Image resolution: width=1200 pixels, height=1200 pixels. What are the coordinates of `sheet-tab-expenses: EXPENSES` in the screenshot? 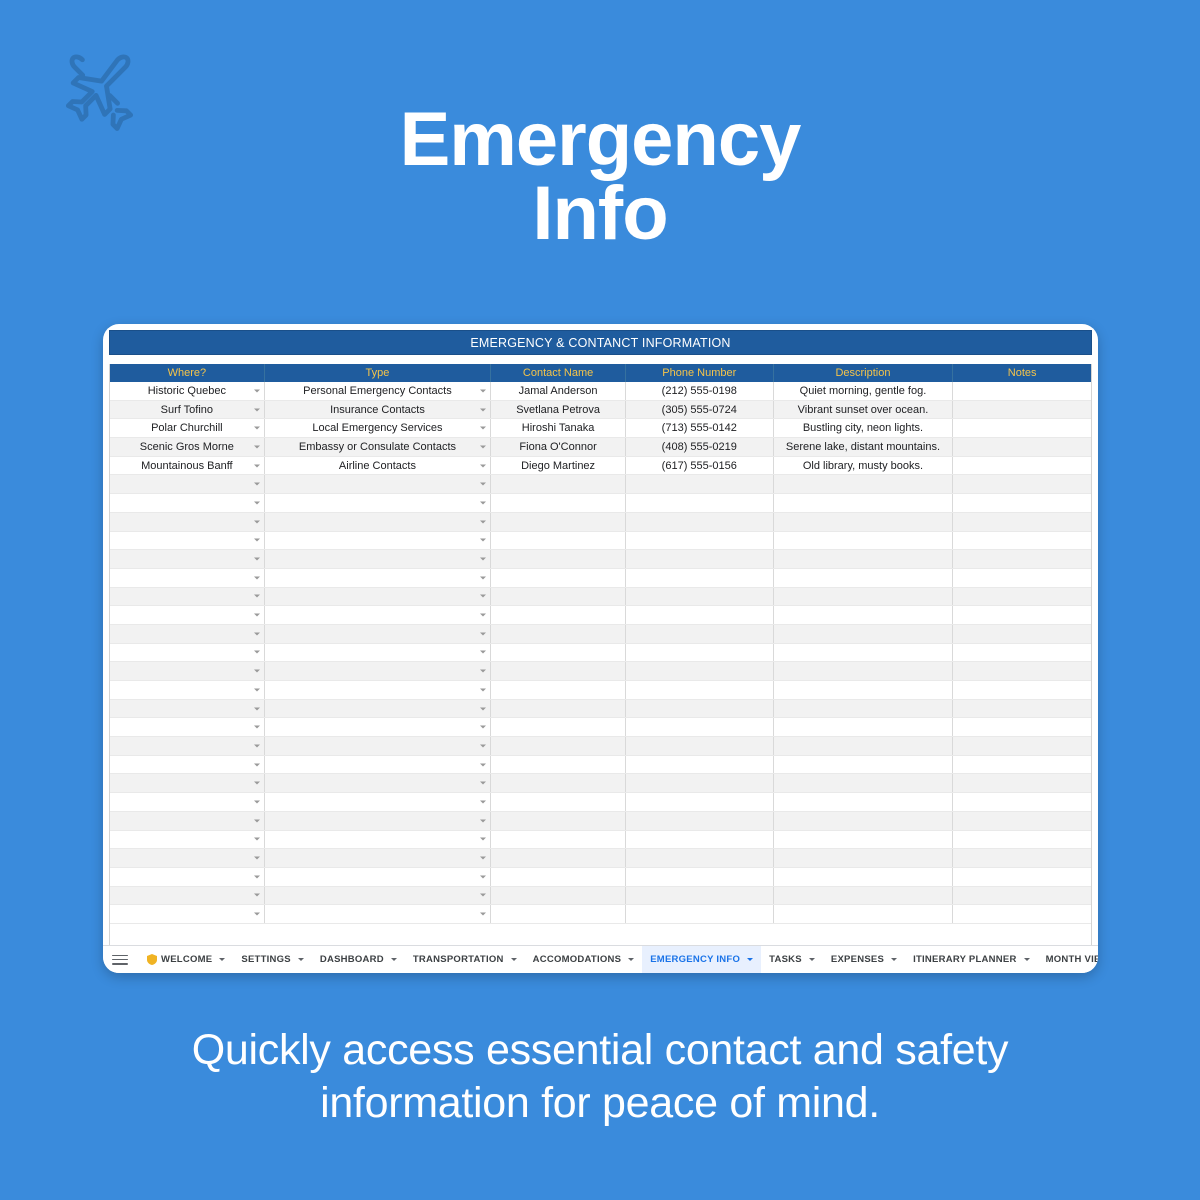 It's located at (864, 959).